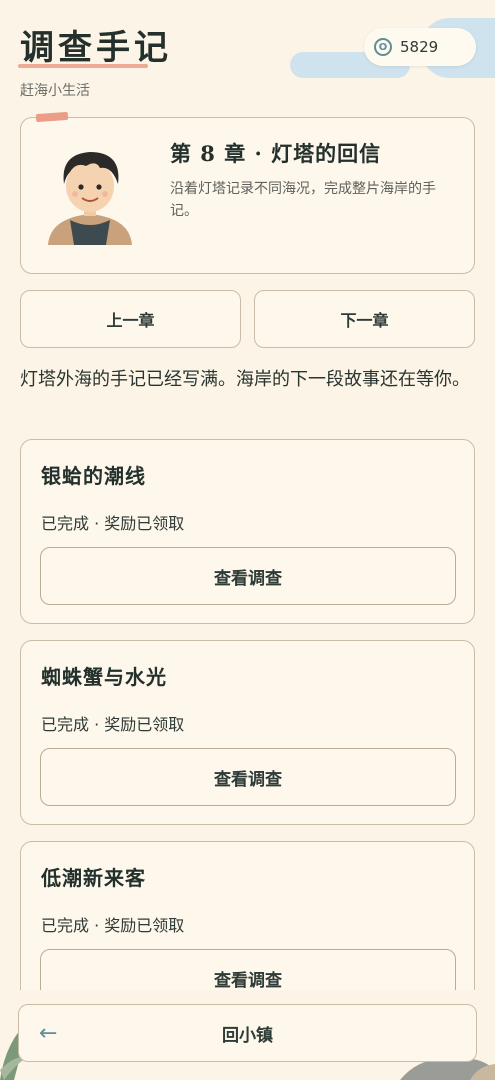 This screenshot has width=495, height=1080. What do you see at coordinates (104, 677) in the screenshot?
I see `quest-title: 蜘蛛蟹与水光` at bounding box center [104, 677].